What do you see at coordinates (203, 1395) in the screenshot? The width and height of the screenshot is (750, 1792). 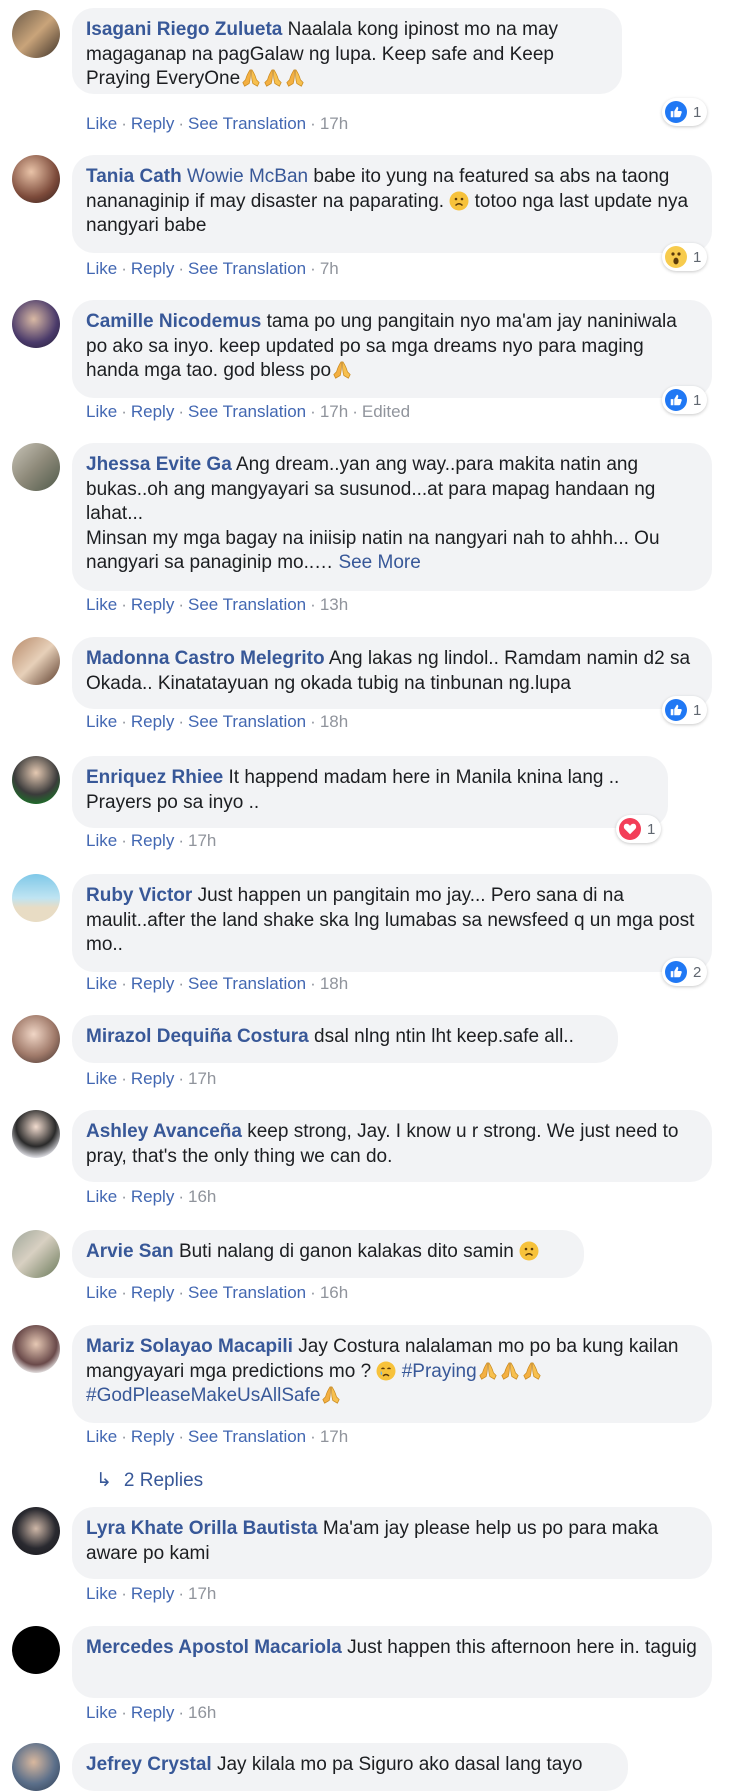 I see `hashtag-link: #GodPleaseMakeUsAllSafe` at bounding box center [203, 1395].